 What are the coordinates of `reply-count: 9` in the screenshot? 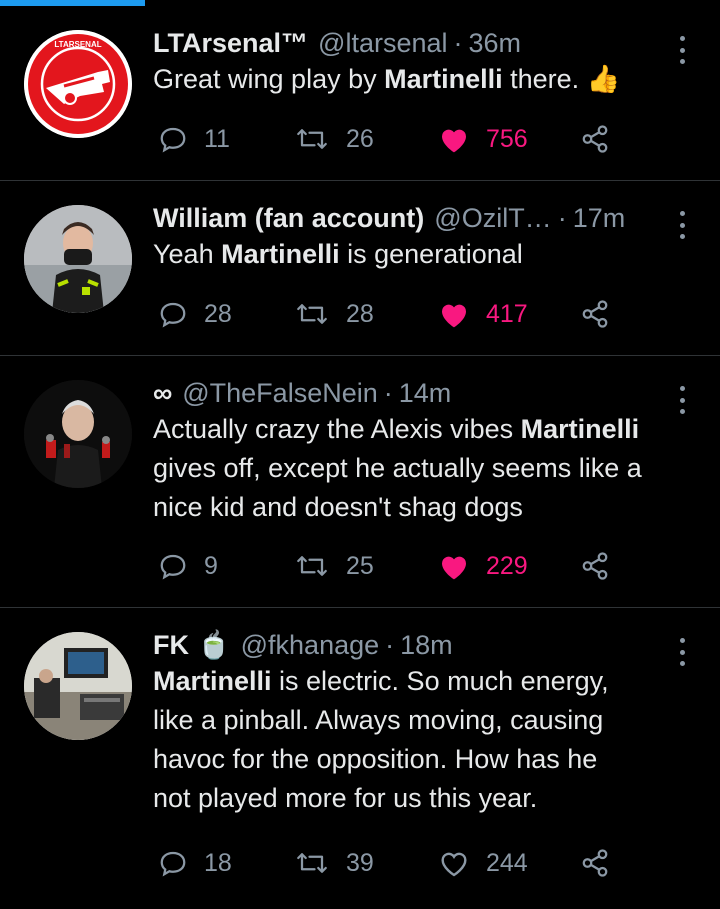 It's located at (211, 565).